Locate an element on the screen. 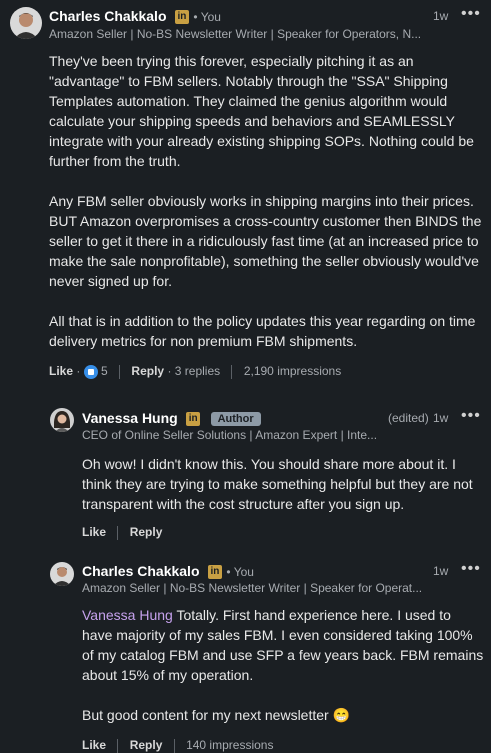 This screenshot has height=753, width=491. mention-link: Vanessa Hung is located at coordinates (127, 615).